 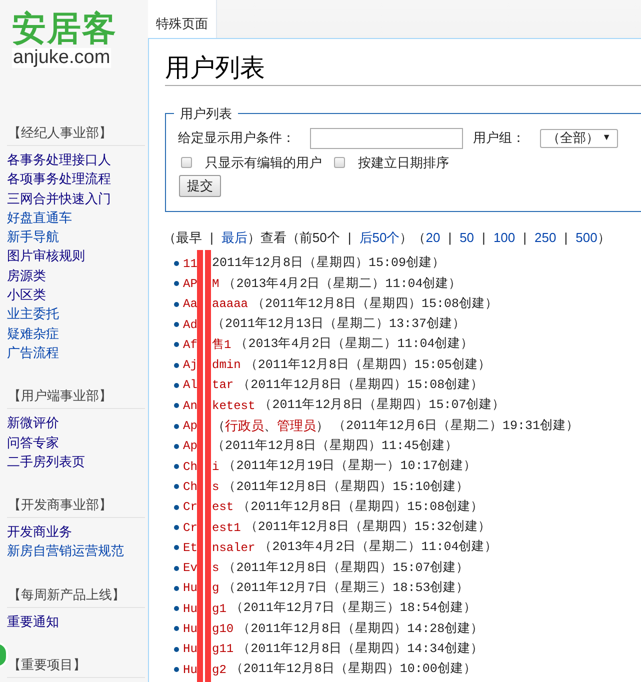 I want to click on section-heading: 【每周新产品上线】, so click(x=66, y=594).